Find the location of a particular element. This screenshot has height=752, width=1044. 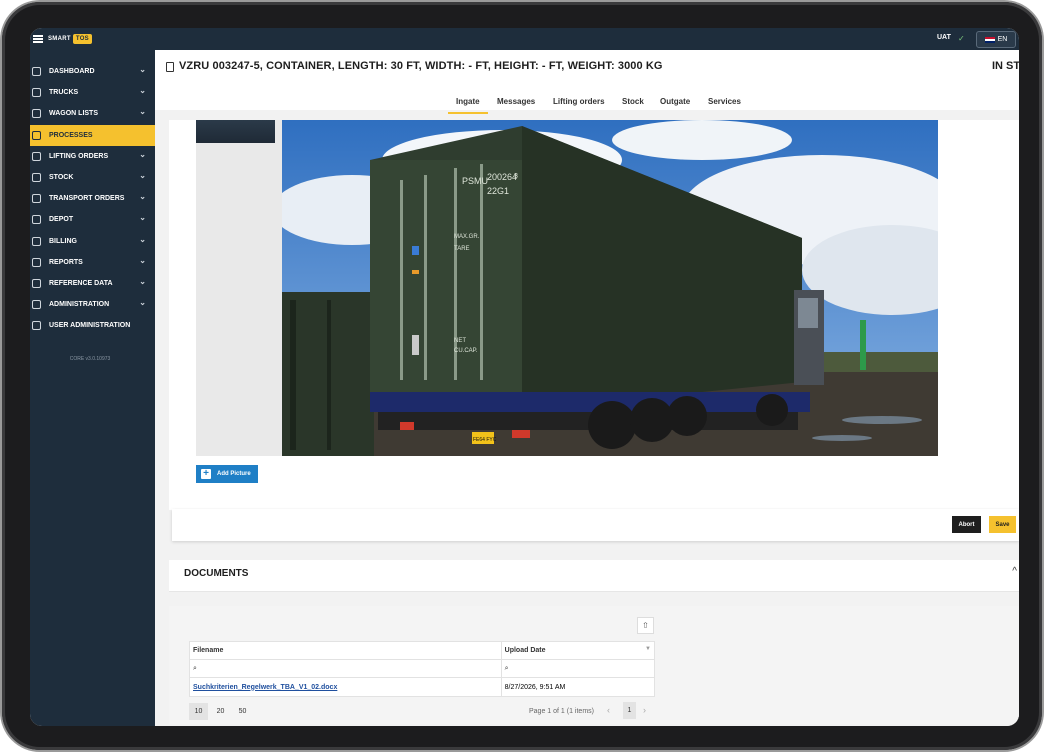

sidebar-item-trucks: TRUCKS ⌄ is located at coordinates (92, 92).